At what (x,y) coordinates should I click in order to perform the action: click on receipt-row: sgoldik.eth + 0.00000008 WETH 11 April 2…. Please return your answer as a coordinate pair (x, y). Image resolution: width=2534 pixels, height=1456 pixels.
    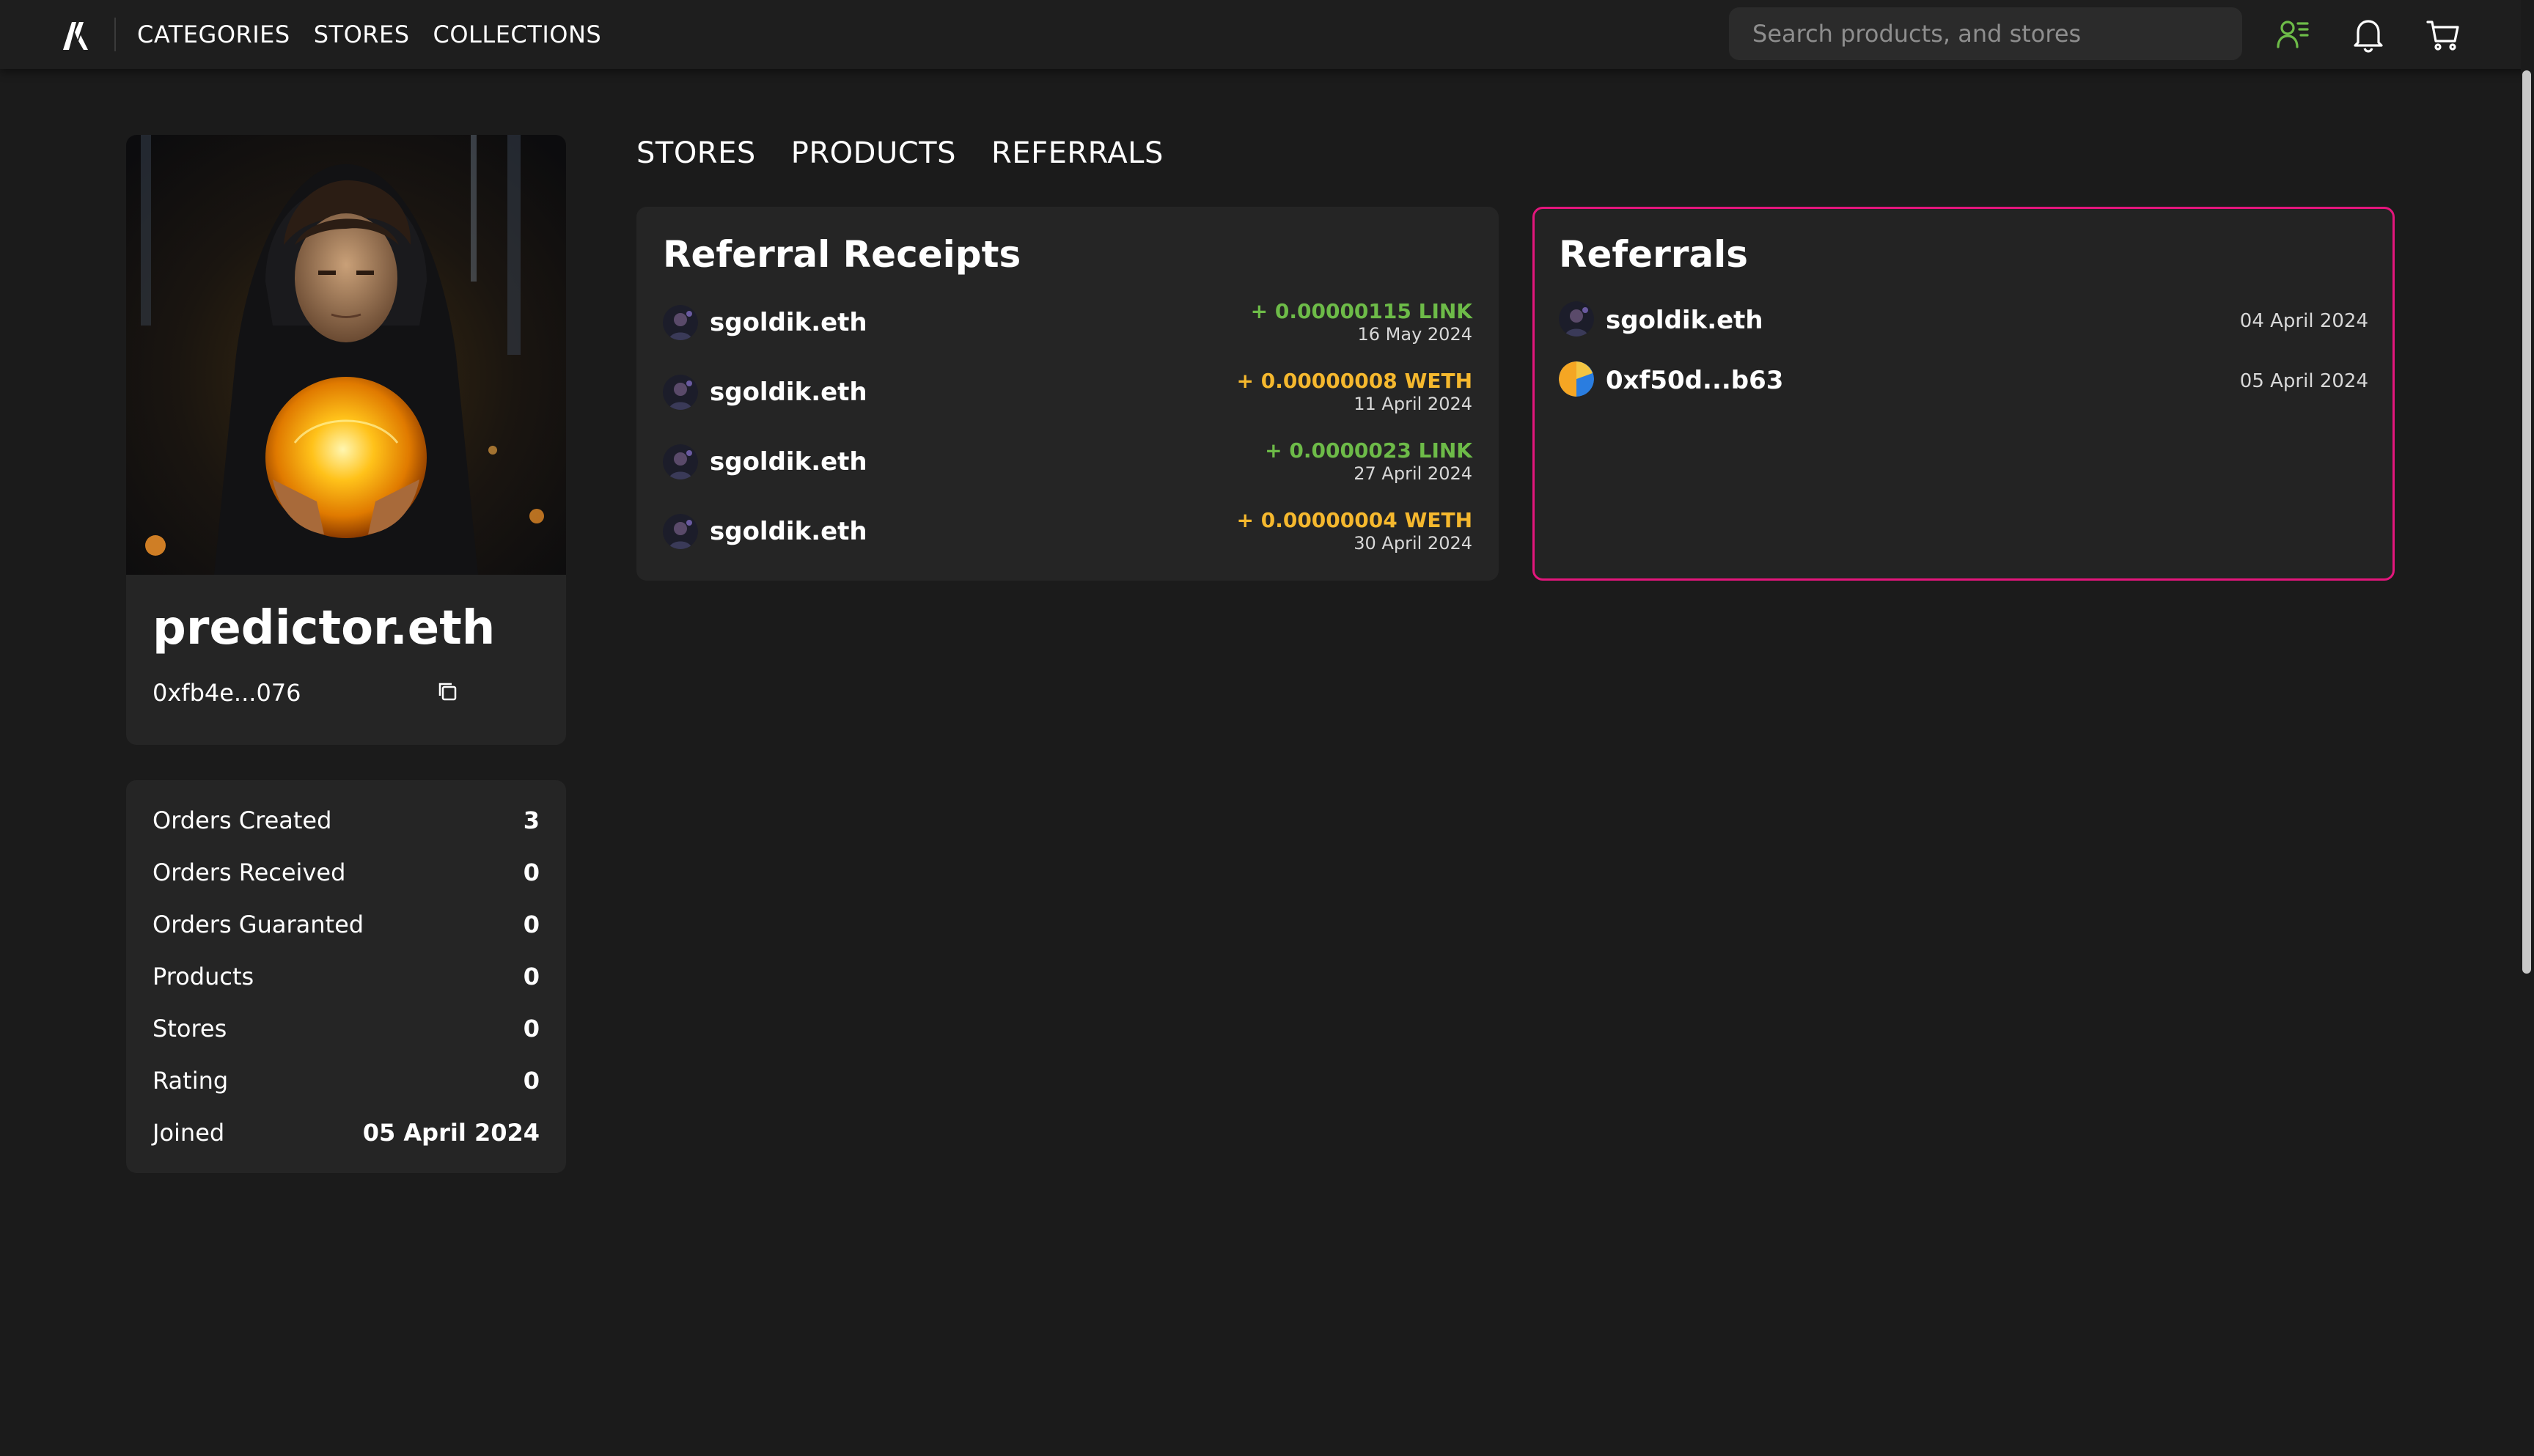
    Looking at the image, I should click on (1067, 391).